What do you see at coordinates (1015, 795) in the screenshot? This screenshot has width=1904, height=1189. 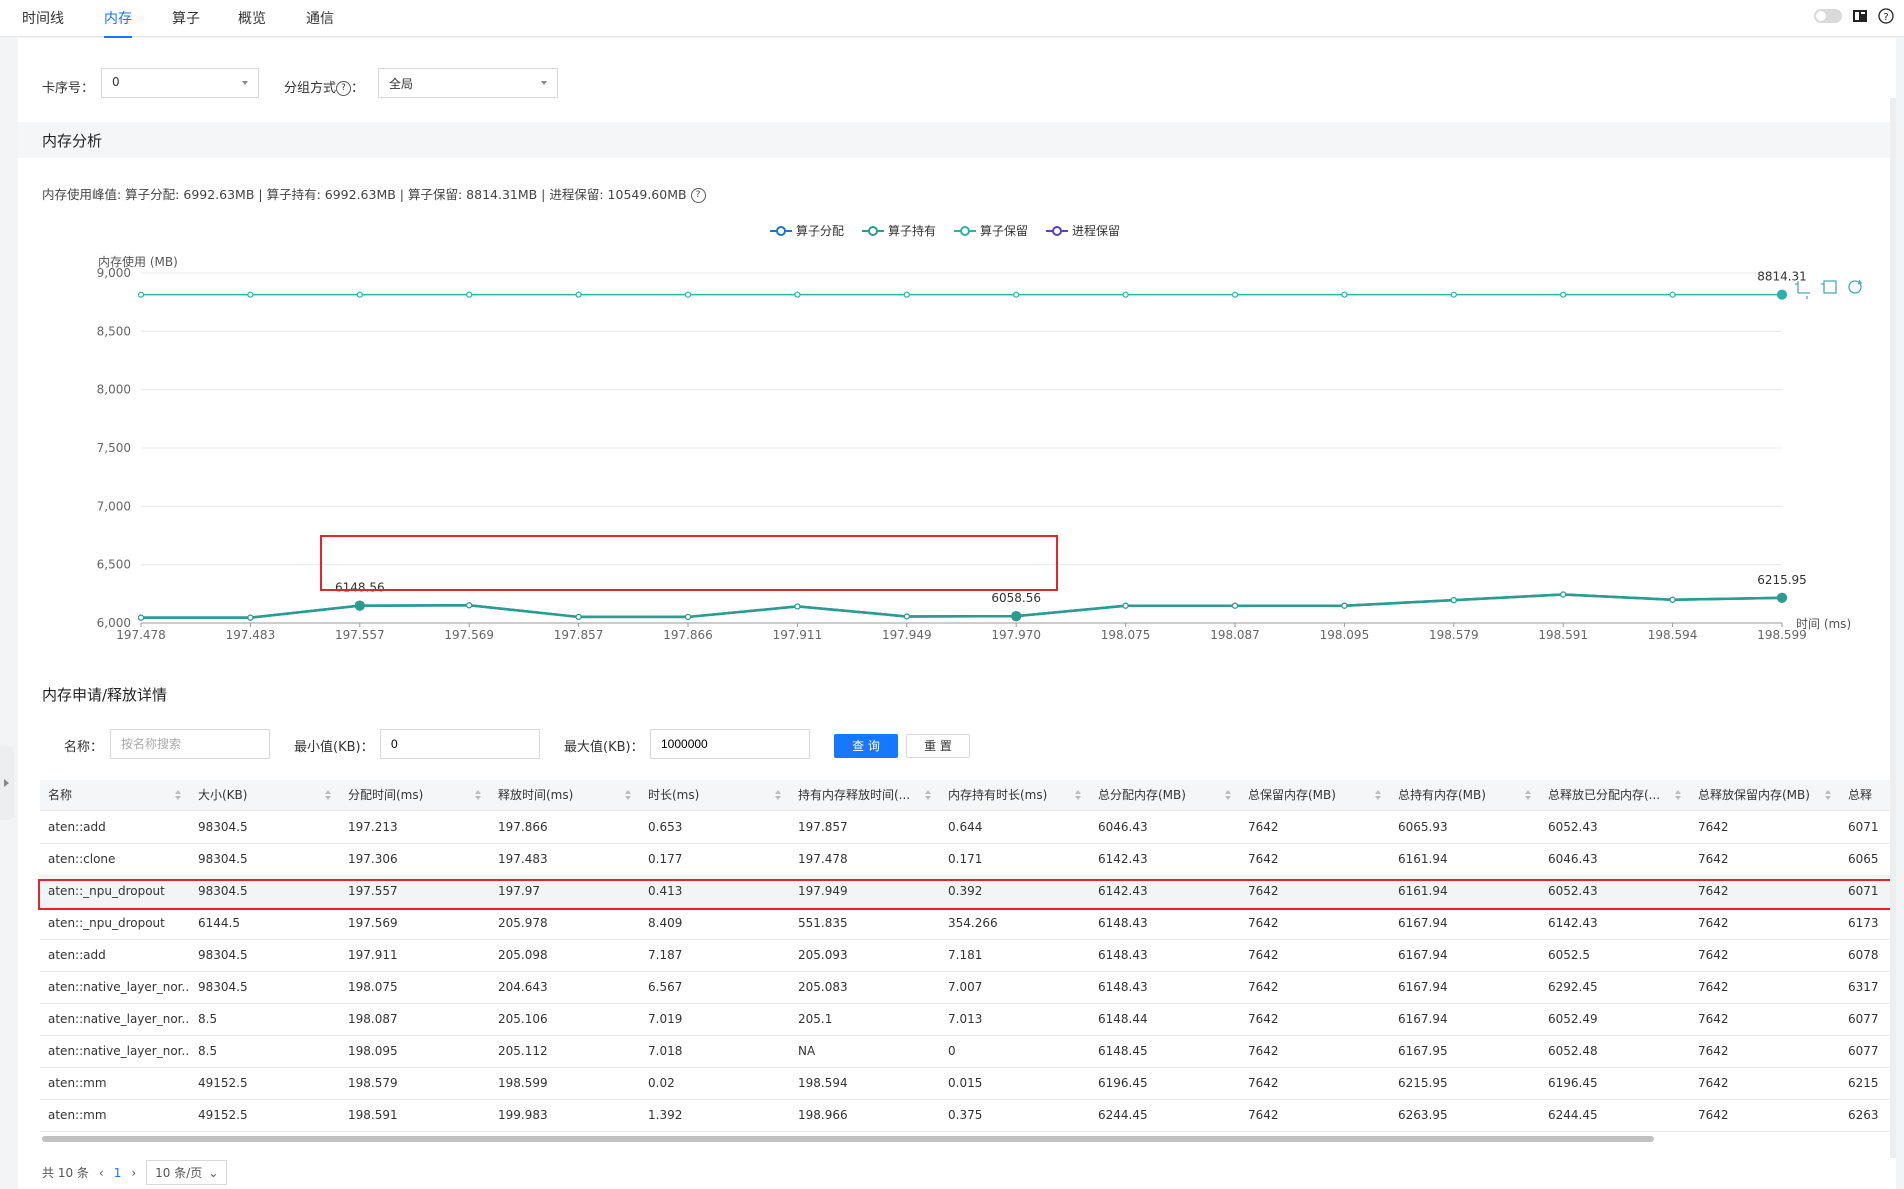 I see `column-header: 内存持有时长(ms)` at bounding box center [1015, 795].